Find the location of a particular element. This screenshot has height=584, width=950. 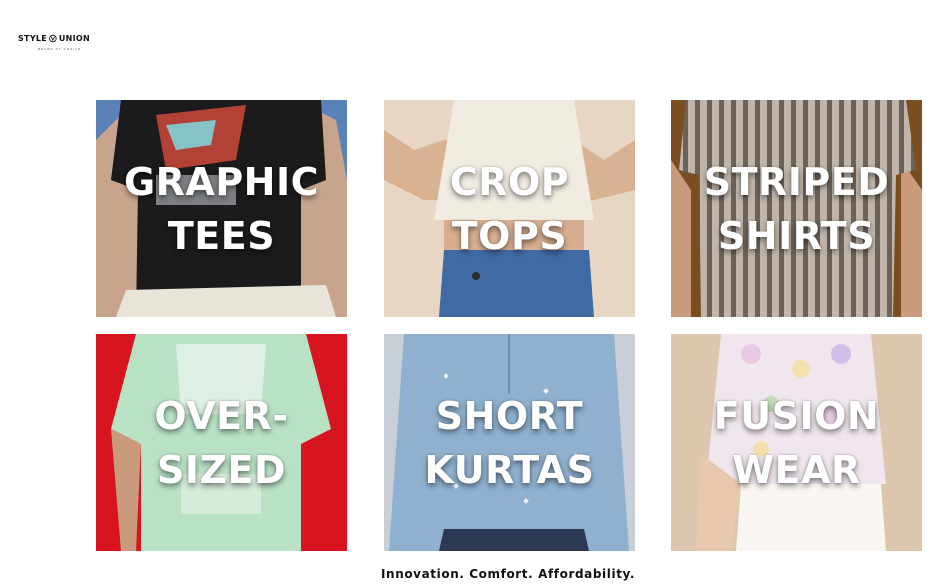

fusion-wear-label: FUSION WEAR is located at coordinates (796, 442).